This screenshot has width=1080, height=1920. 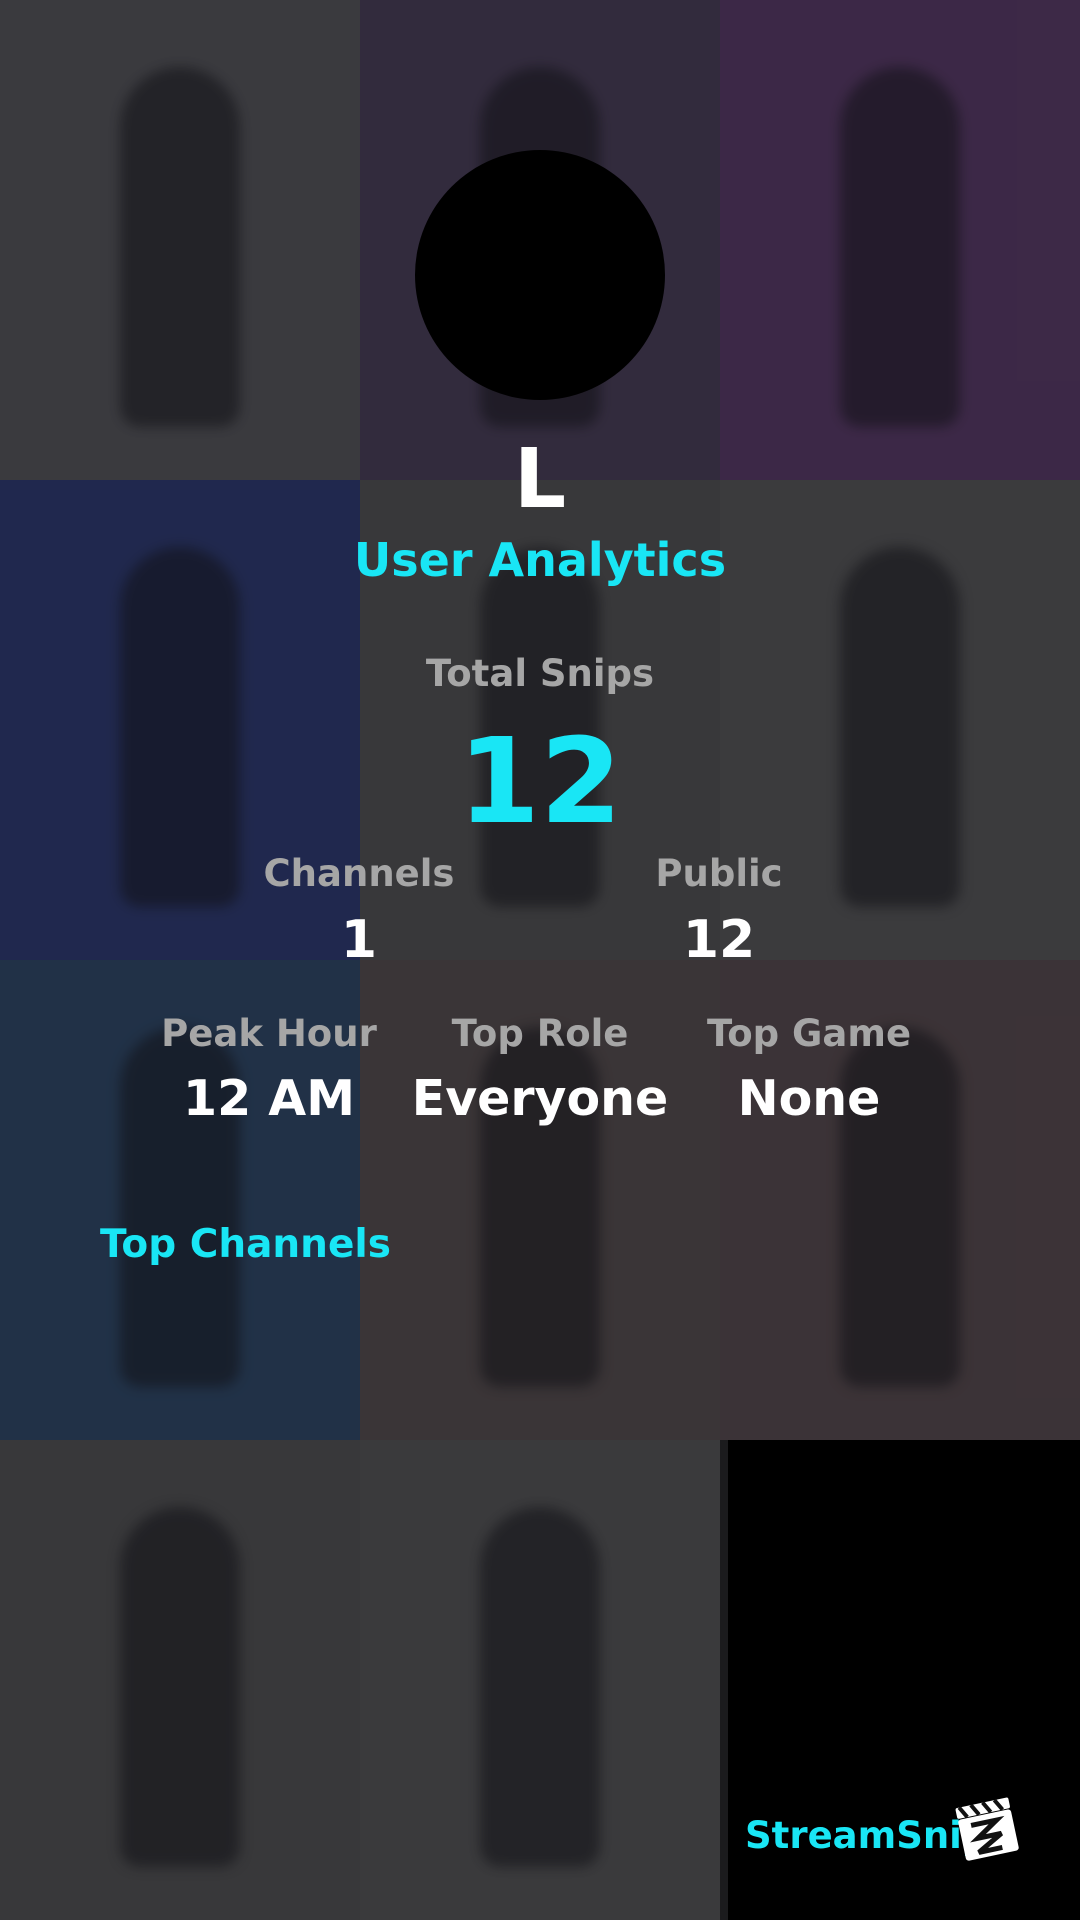 I want to click on top-channels-heading: Top Channels, so click(x=245, y=1244).